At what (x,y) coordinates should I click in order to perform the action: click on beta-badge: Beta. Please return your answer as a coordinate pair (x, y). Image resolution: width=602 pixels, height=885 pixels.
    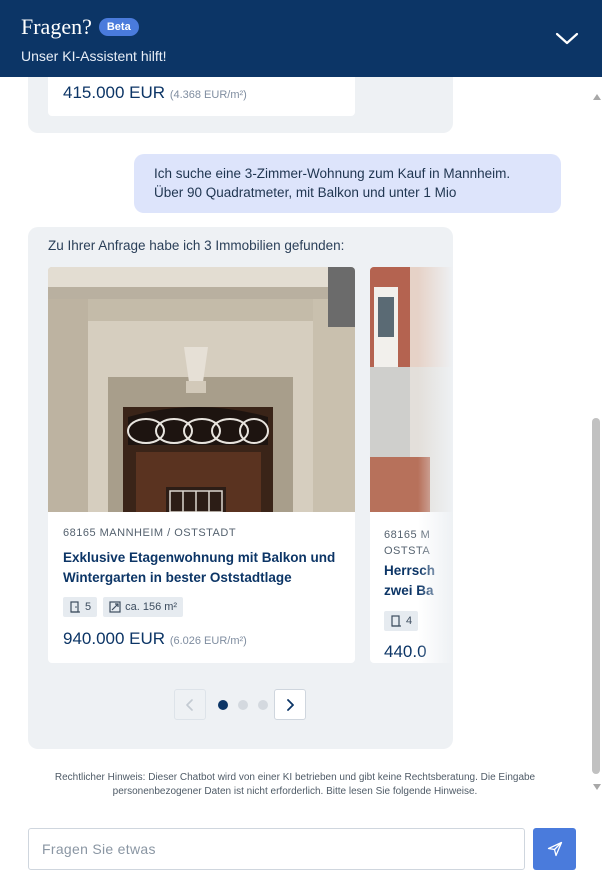
    Looking at the image, I should click on (118, 27).